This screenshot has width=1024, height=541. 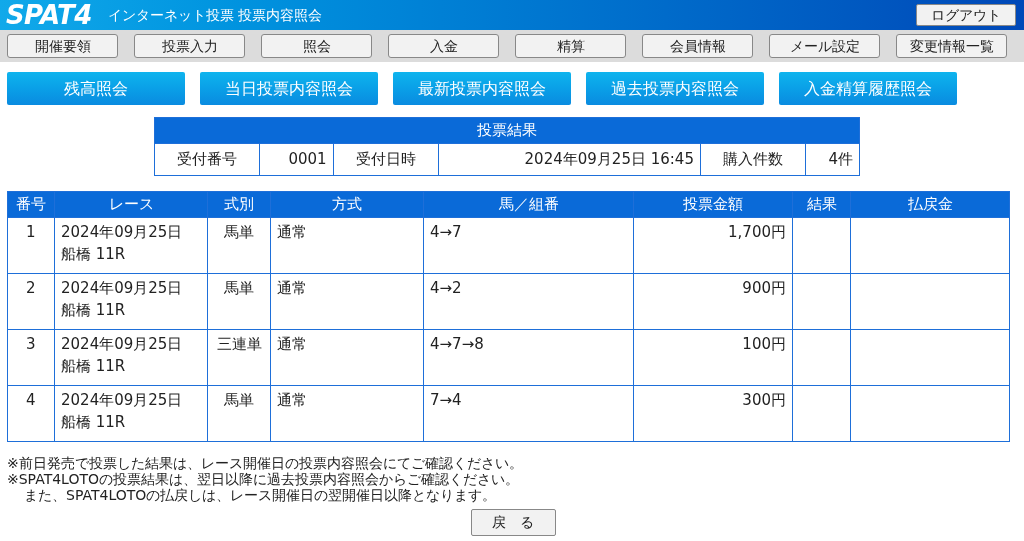 I want to click on note-text: ※SPAT4LOTOの投票結果は、翌日以降に過去投票内容照会からご確認ください。, so click(x=263, y=479).